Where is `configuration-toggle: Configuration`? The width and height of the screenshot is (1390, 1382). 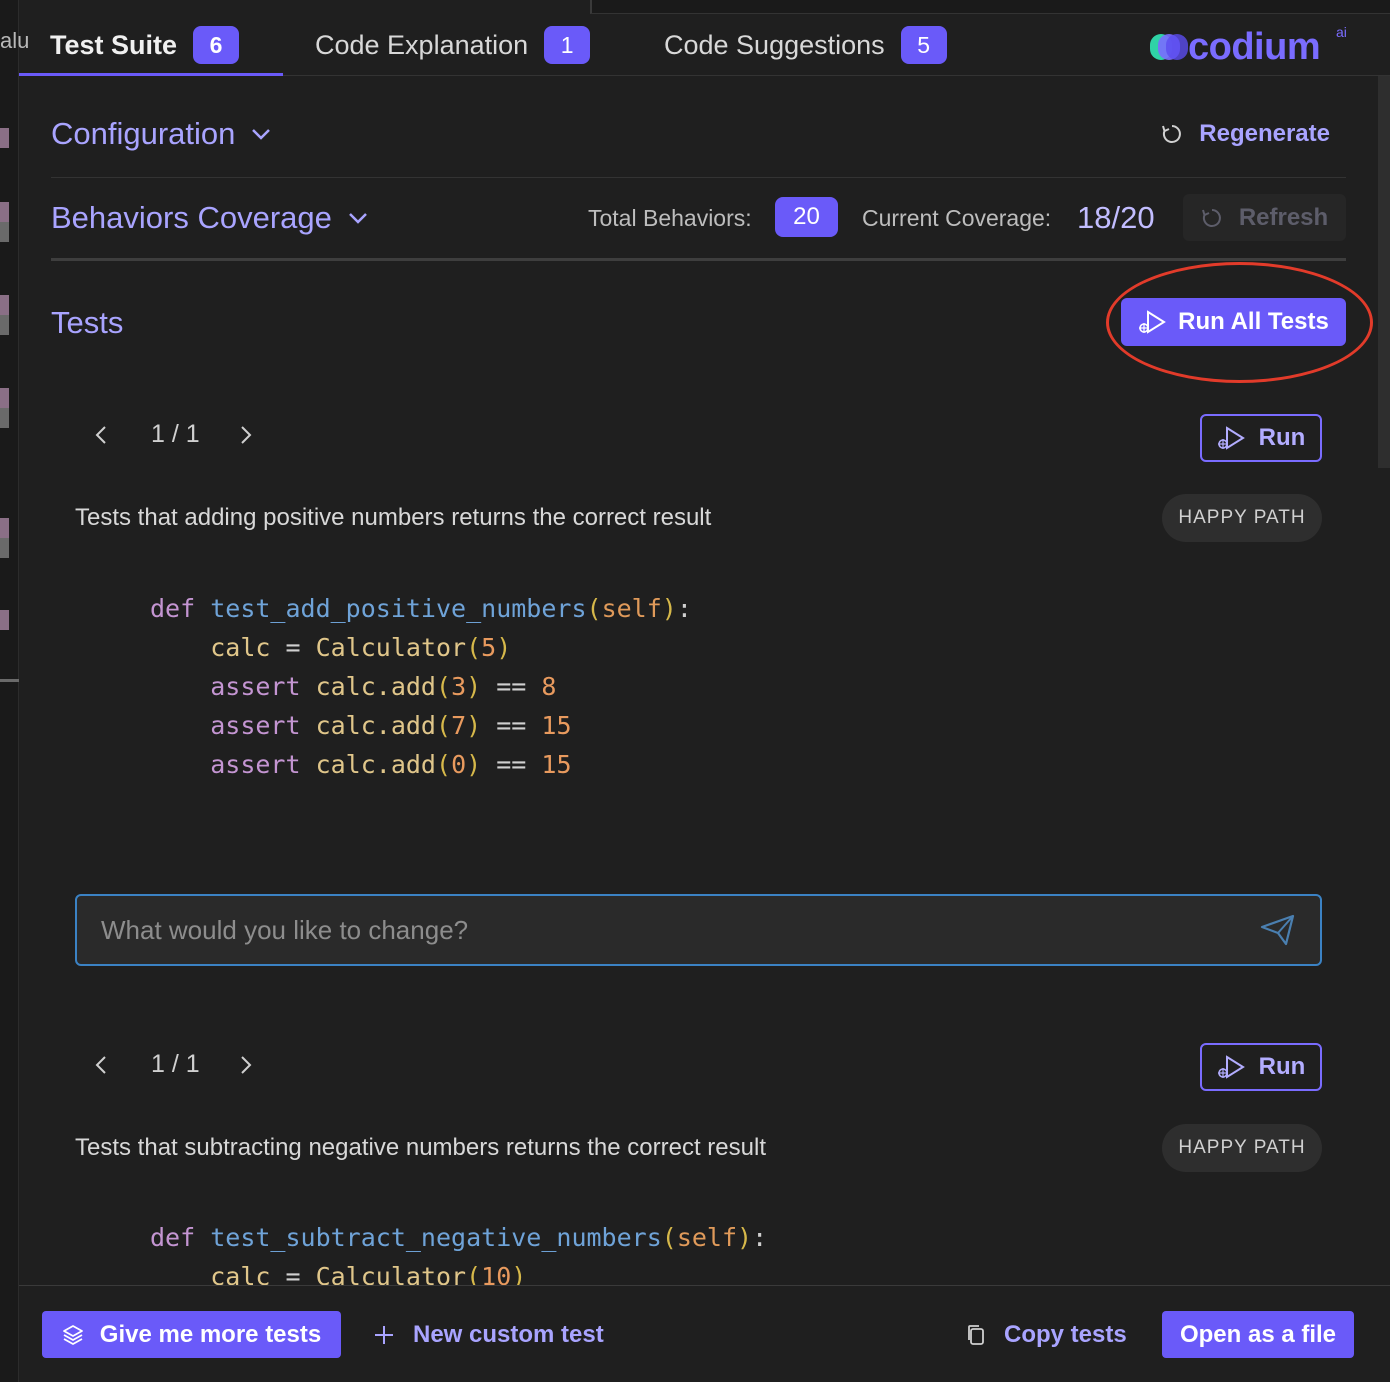
configuration-toggle: Configuration is located at coordinates (161, 134).